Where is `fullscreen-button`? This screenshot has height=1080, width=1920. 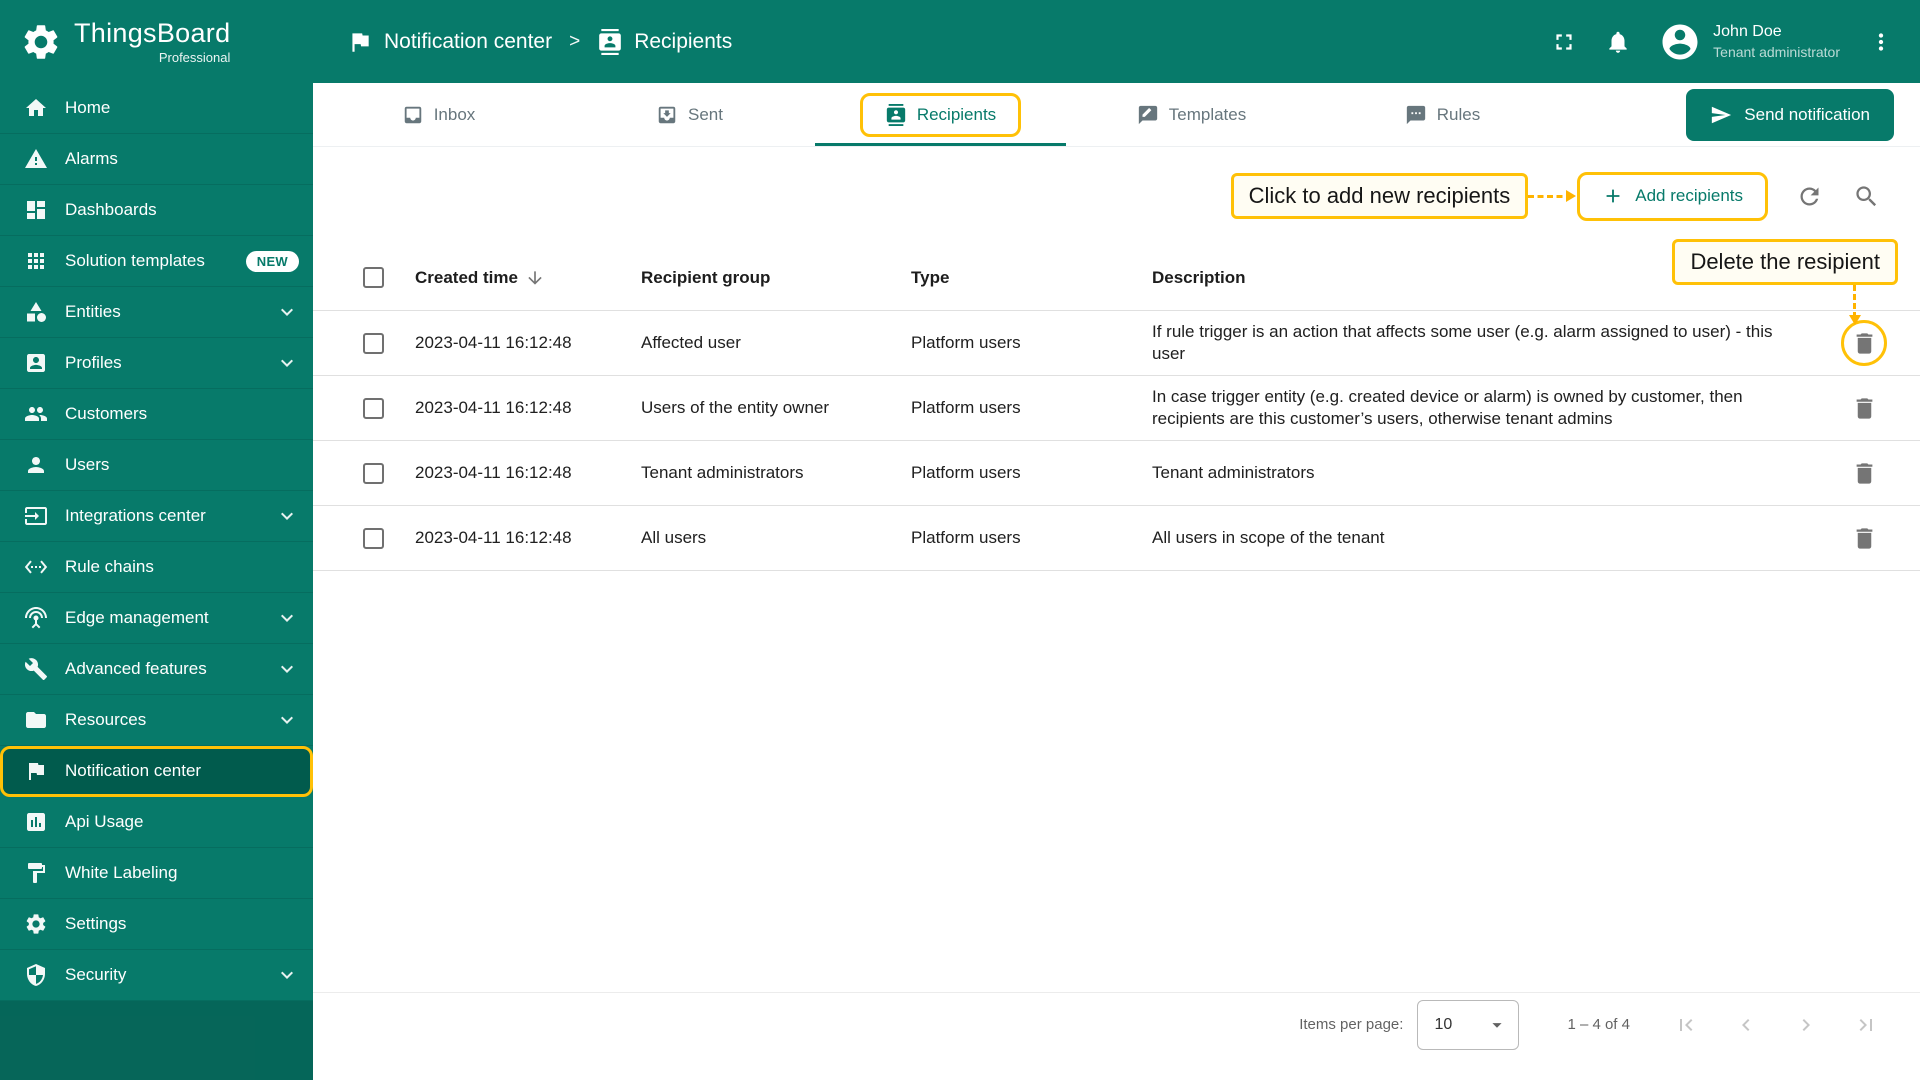
fullscreen-button is located at coordinates (1564, 42).